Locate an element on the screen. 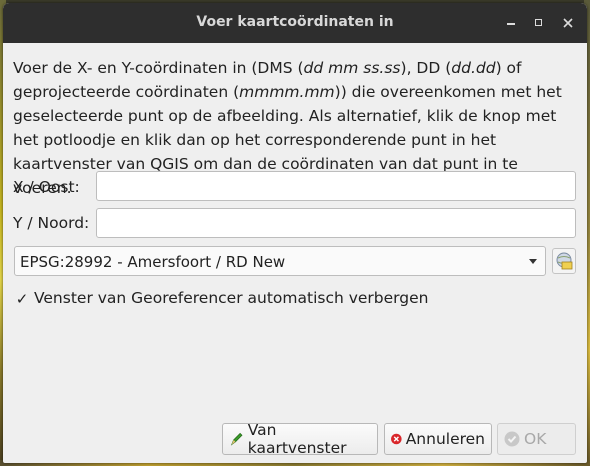 The width and height of the screenshot is (590, 466). y-label: Y / Noord: is located at coordinates (51, 223).